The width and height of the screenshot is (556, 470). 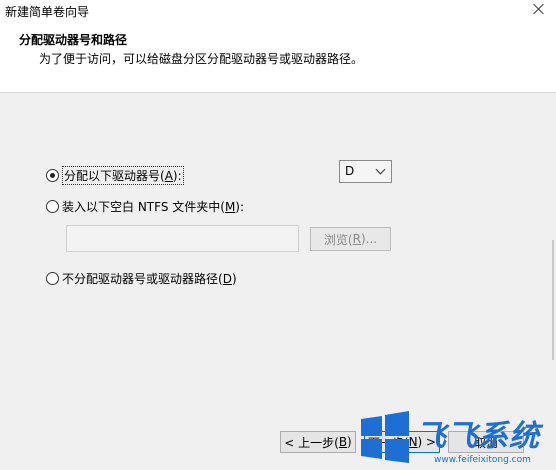 I want to click on window-edge, so click(x=553, y=300).